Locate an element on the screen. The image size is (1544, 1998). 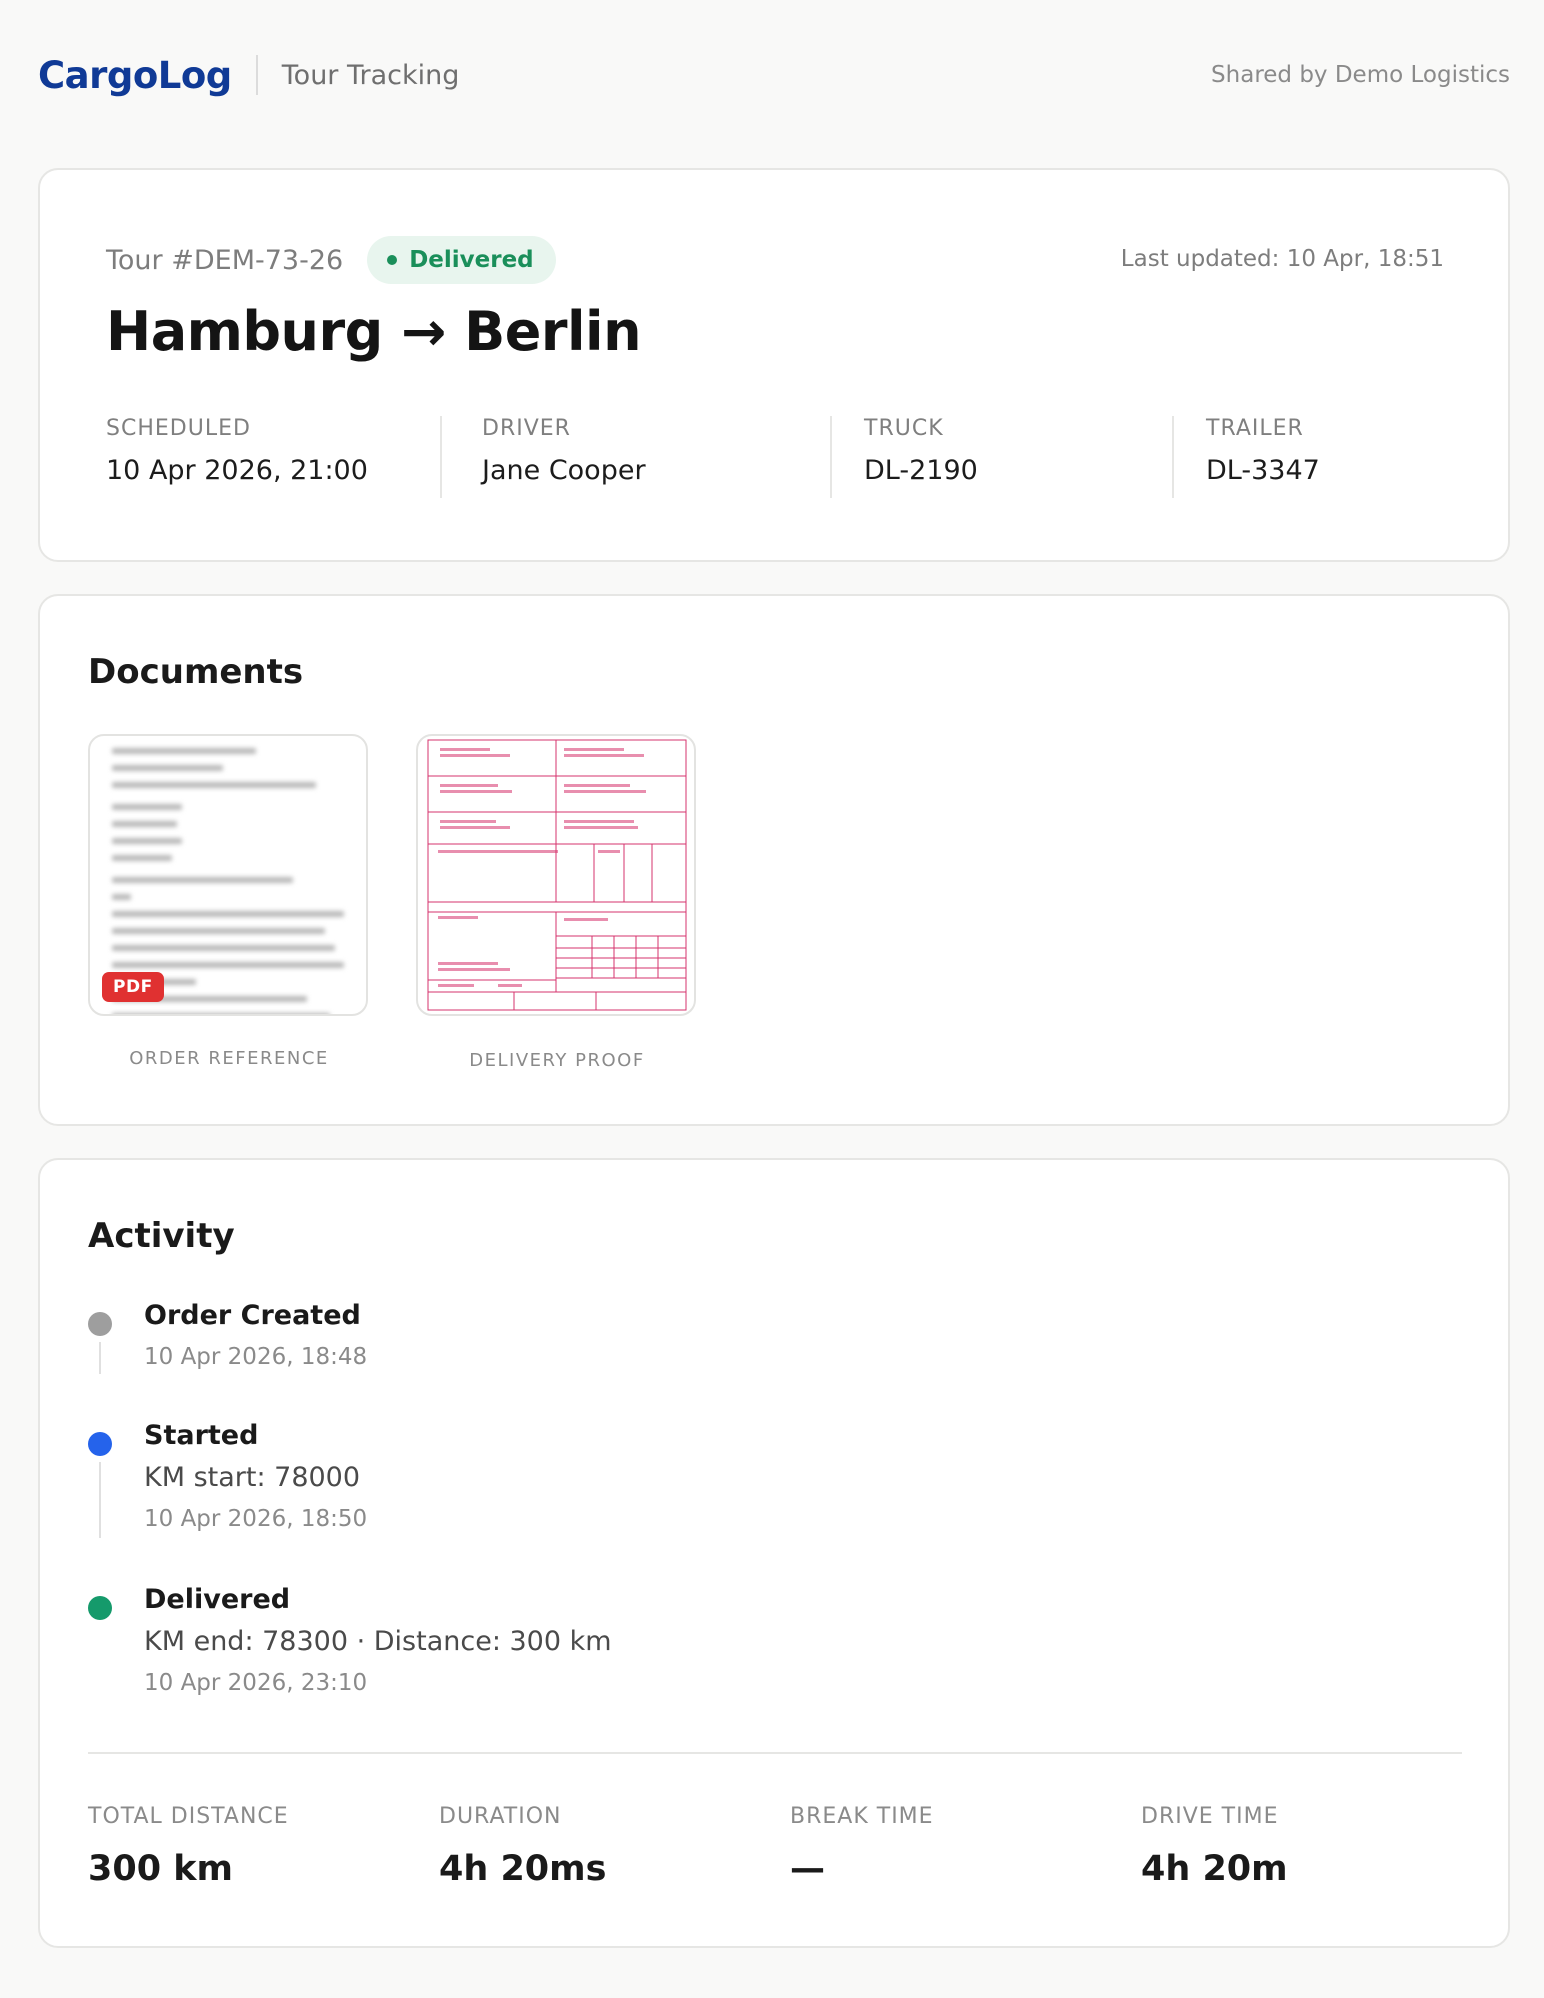
stat-label: BREAK TIME is located at coordinates (862, 1816).